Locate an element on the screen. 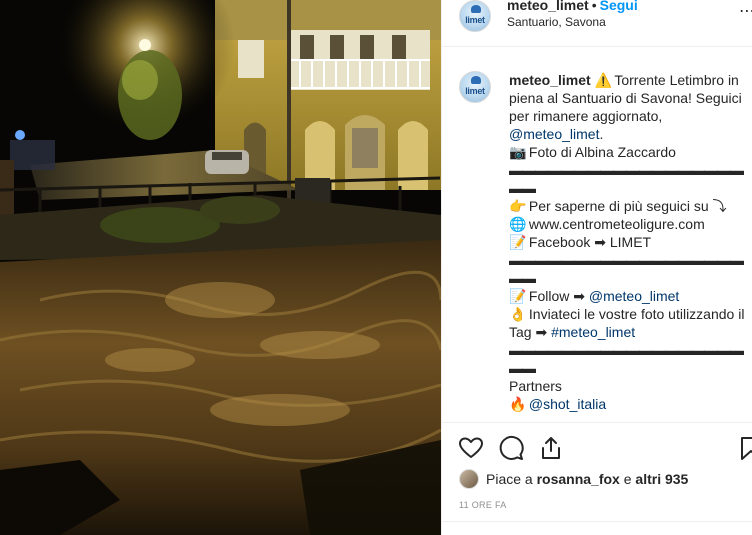 Image resolution: width=752 pixels, height=535 pixels. header-user-line: meteo_limet • Segui is located at coordinates (572, 6).